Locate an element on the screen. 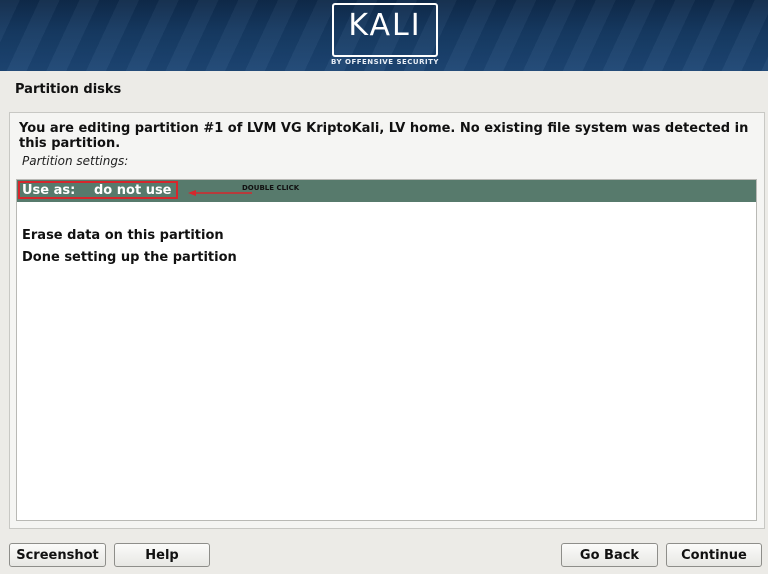 The height and width of the screenshot is (574, 768). header-banner: KALI BY OFFENSIVE SECURITY is located at coordinates (384, 35).